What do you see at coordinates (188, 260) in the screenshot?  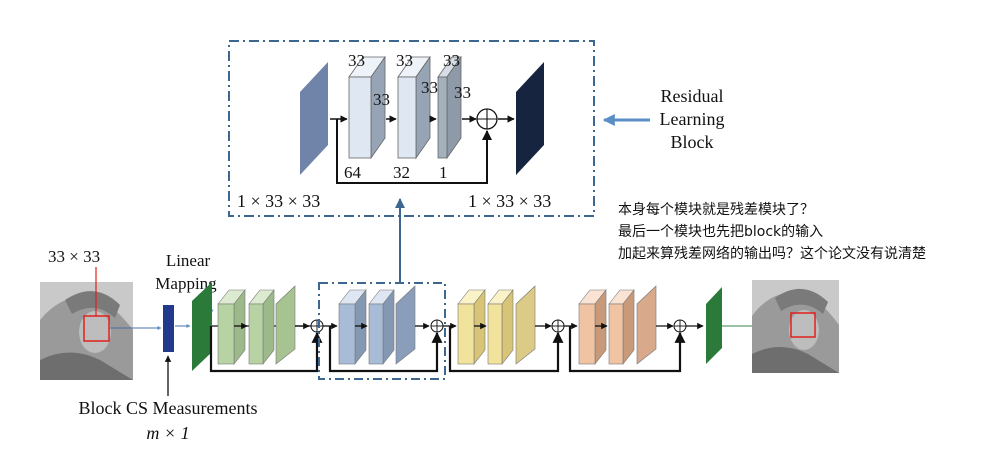 I see `linear-mapping-label: Linear` at bounding box center [188, 260].